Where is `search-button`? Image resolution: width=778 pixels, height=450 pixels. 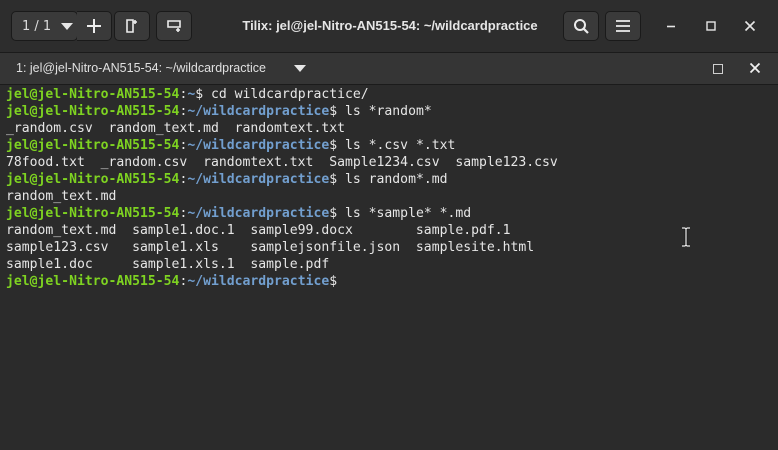 search-button is located at coordinates (581, 26).